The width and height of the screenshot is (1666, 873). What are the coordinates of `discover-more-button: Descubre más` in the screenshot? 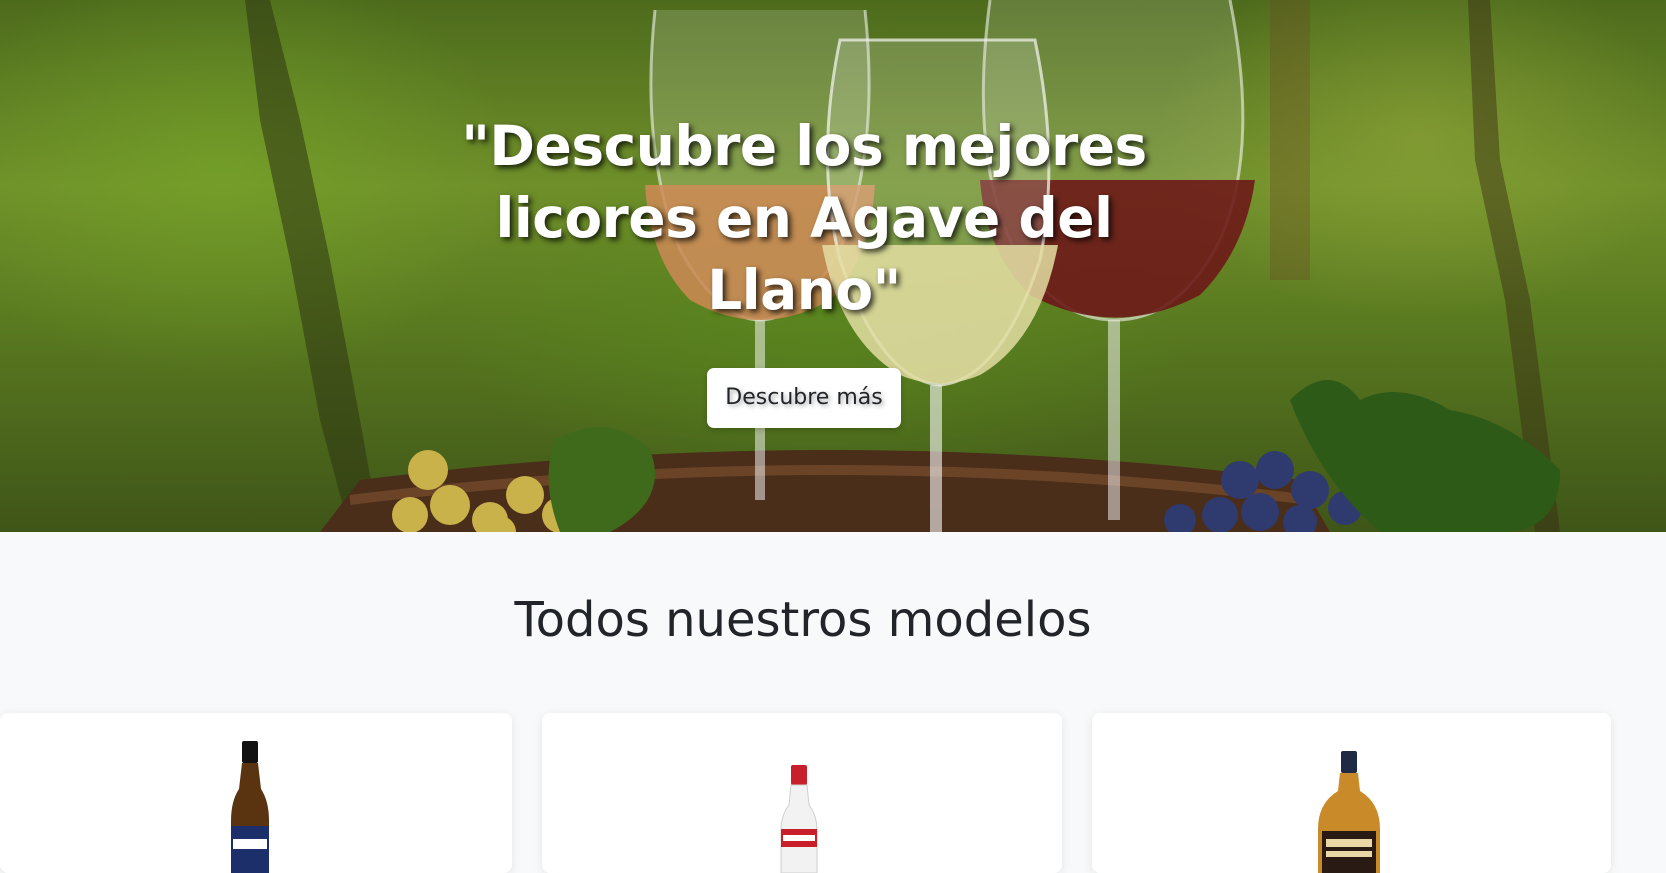 It's located at (804, 398).